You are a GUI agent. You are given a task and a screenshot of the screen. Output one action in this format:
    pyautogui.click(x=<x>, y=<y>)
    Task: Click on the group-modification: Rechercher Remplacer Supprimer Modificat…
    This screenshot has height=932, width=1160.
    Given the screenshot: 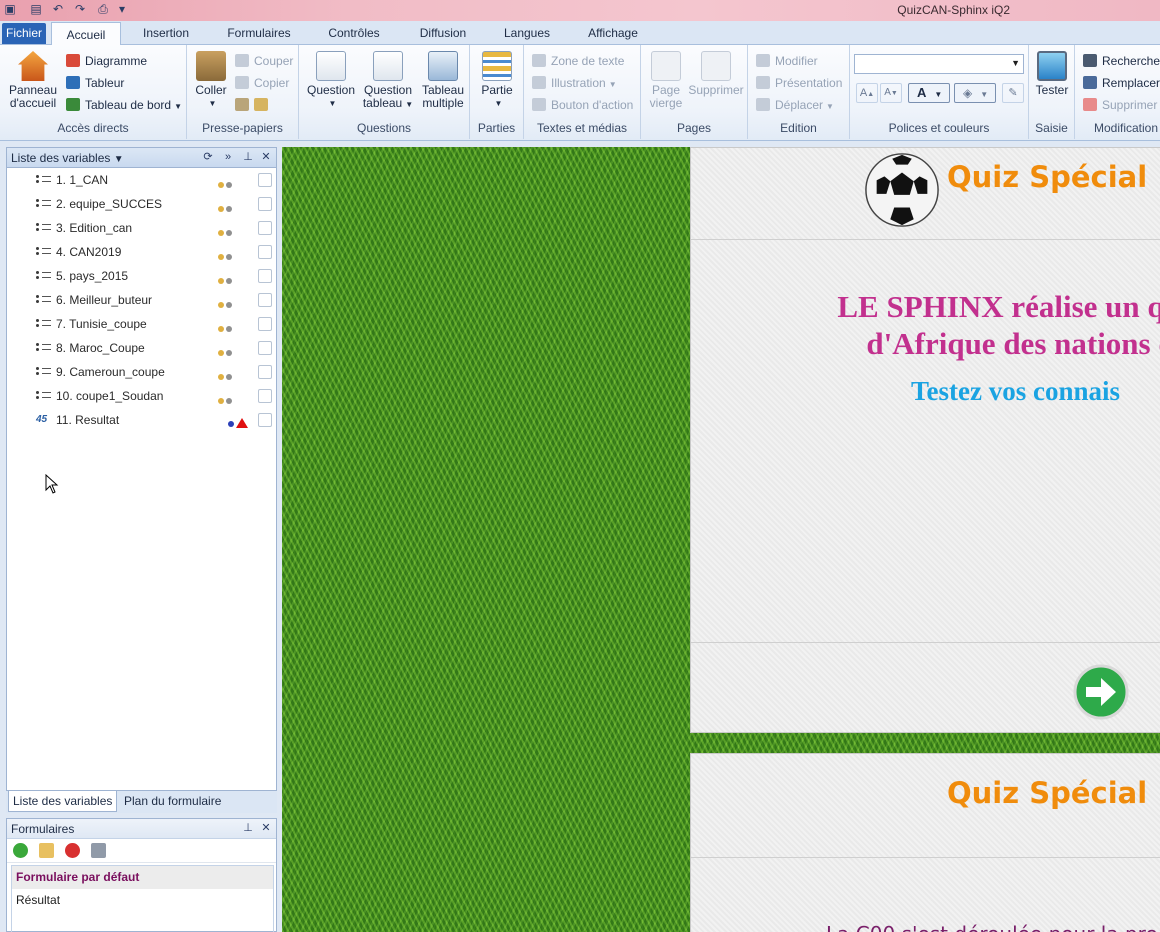 What is the action you would take?
    pyautogui.click(x=1117, y=92)
    